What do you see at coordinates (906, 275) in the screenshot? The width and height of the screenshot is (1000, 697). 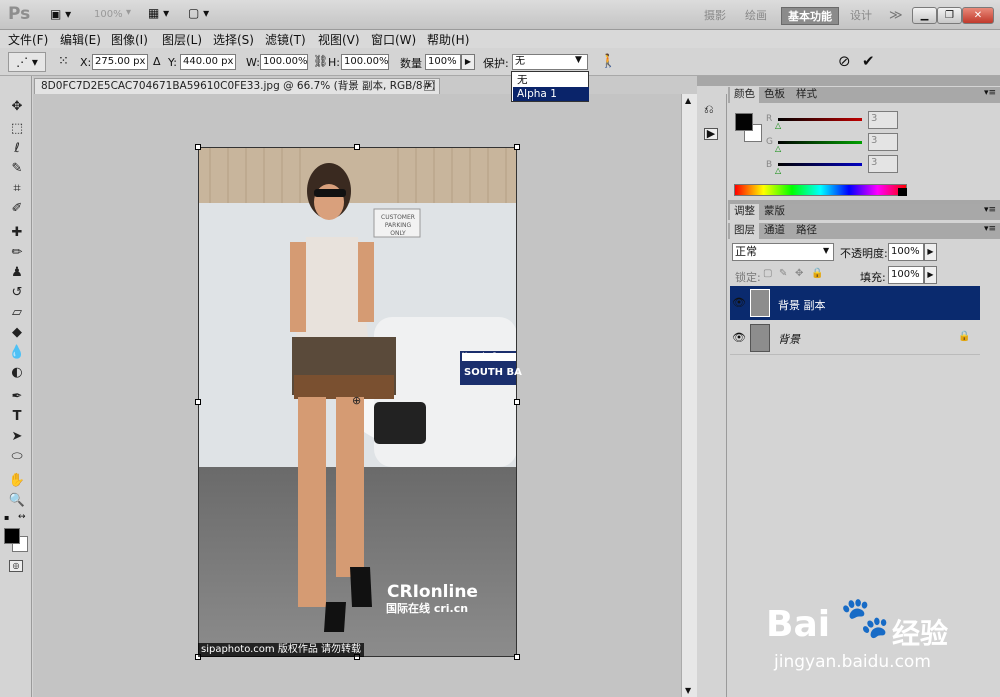 I see `fill-input: 100%` at bounding box center [906, 275].